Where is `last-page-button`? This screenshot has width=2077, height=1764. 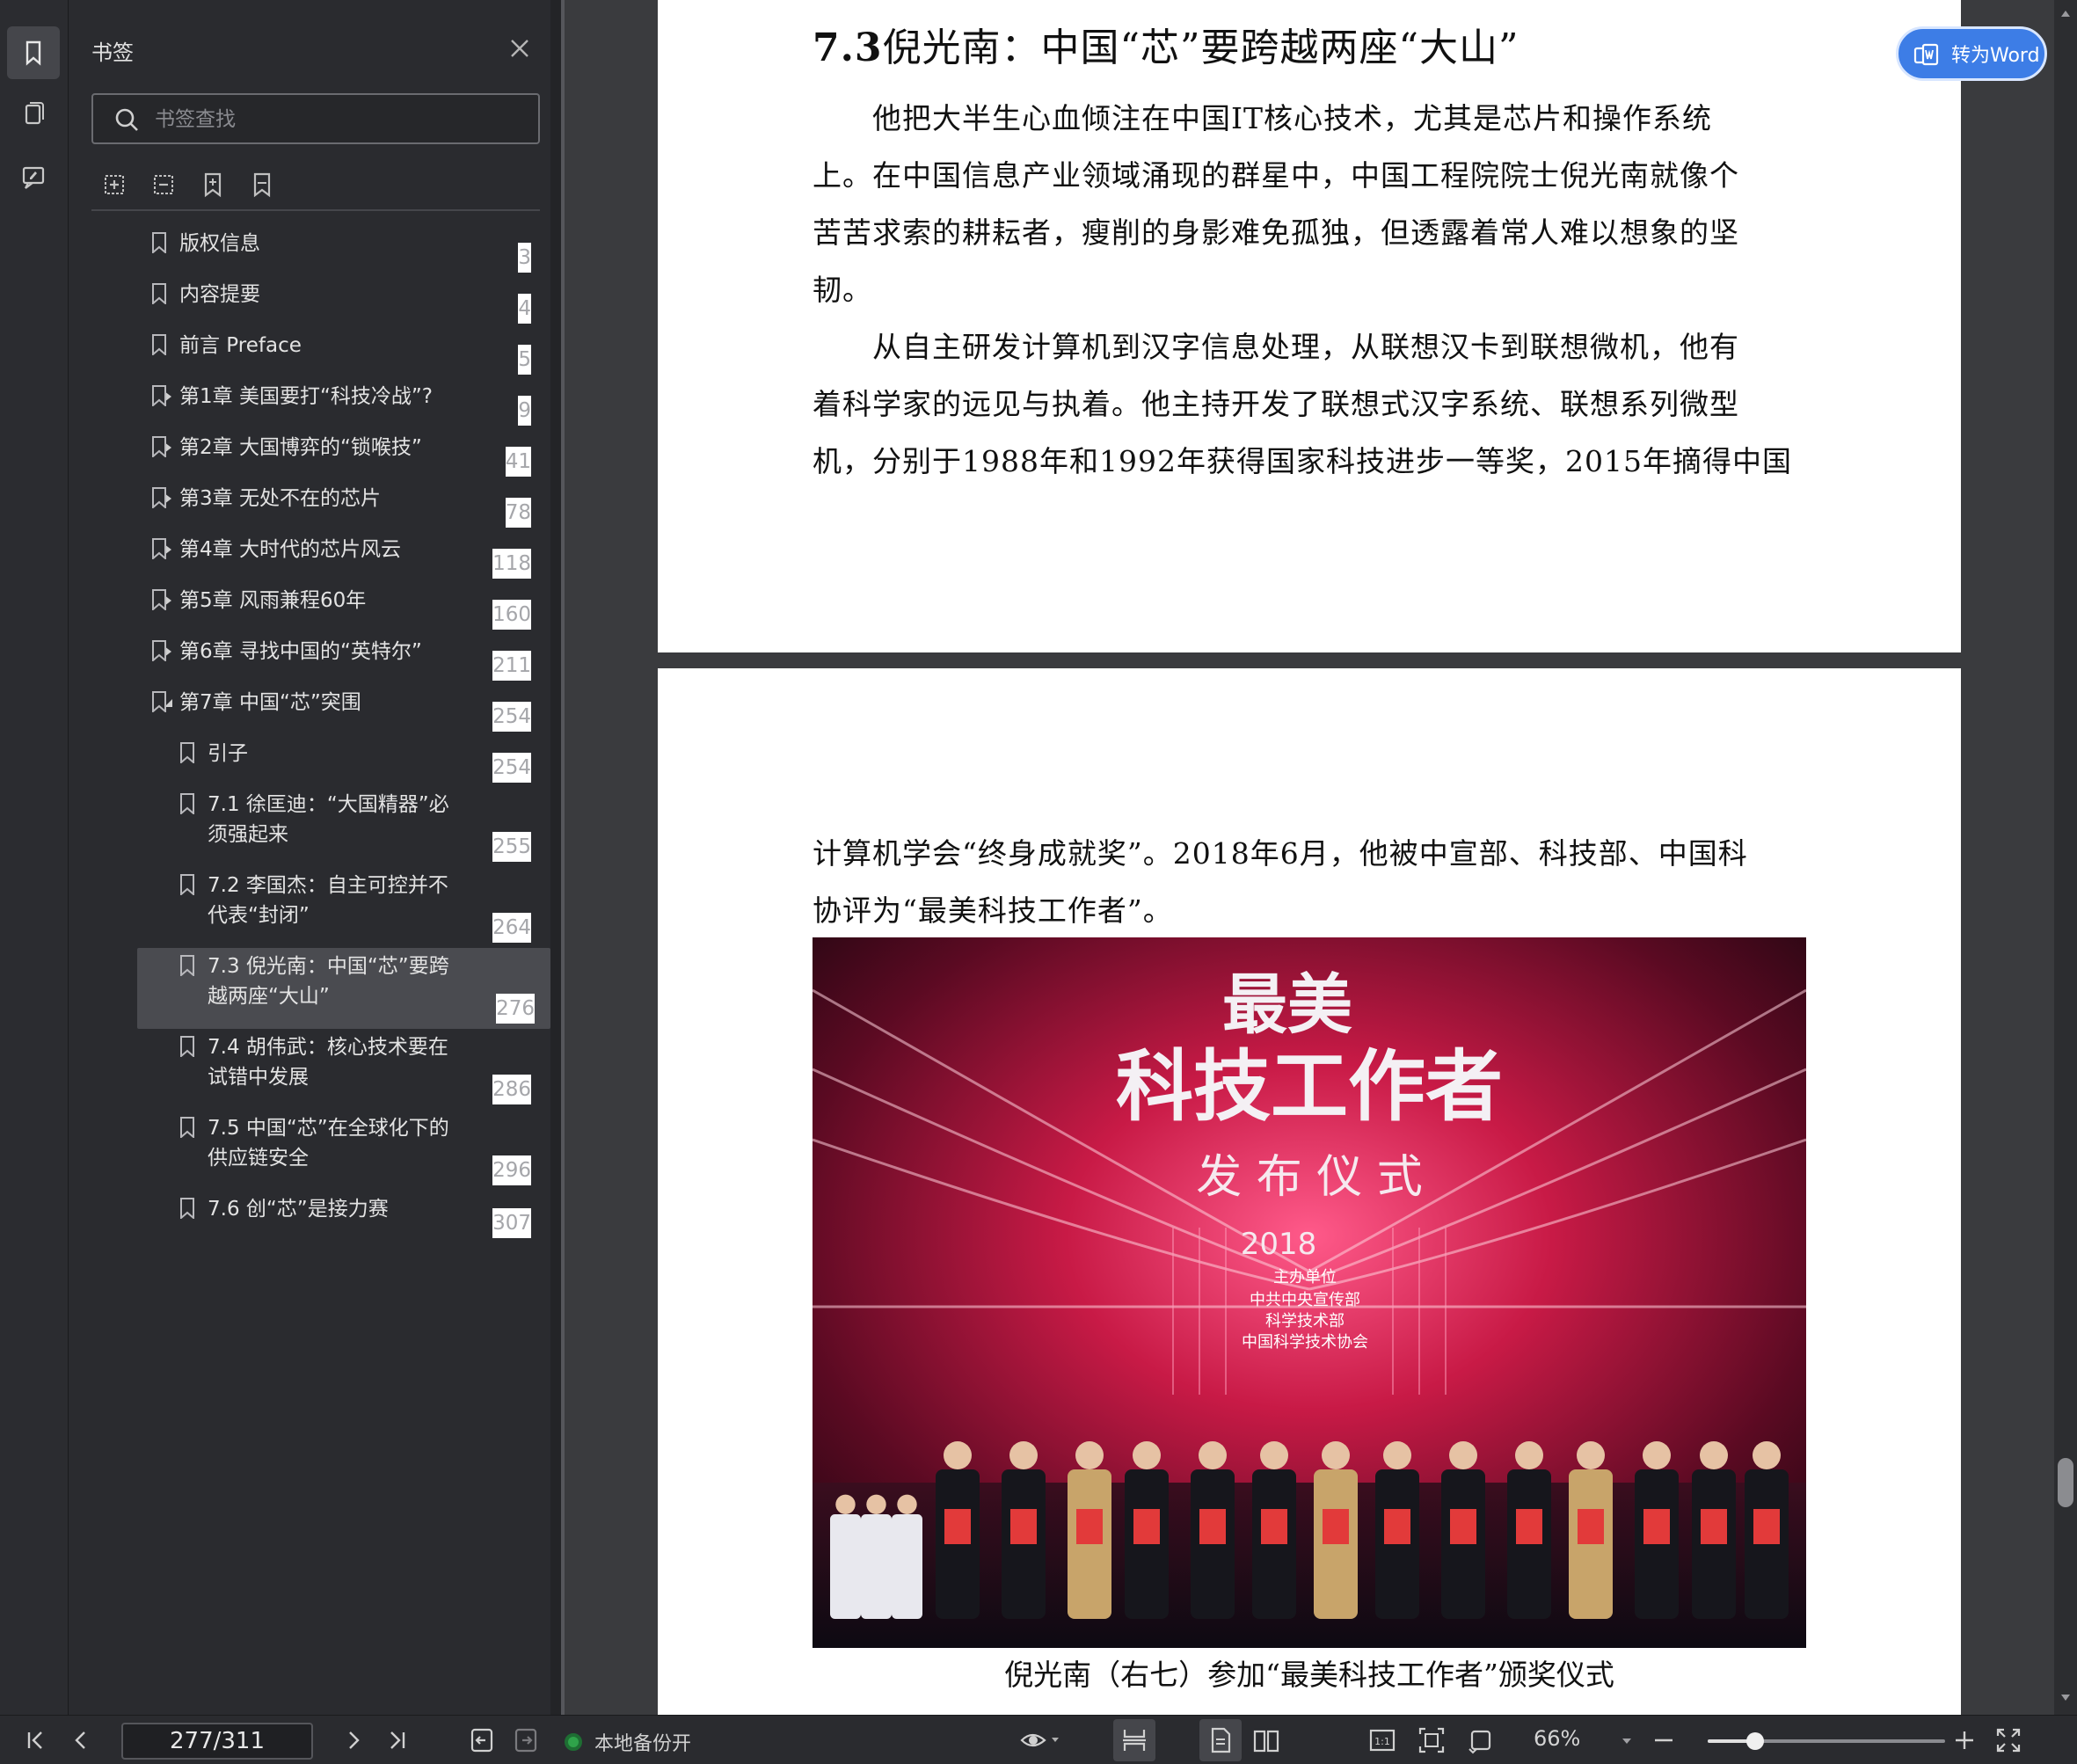
last-page-button is located at coordinates (397, 1740).